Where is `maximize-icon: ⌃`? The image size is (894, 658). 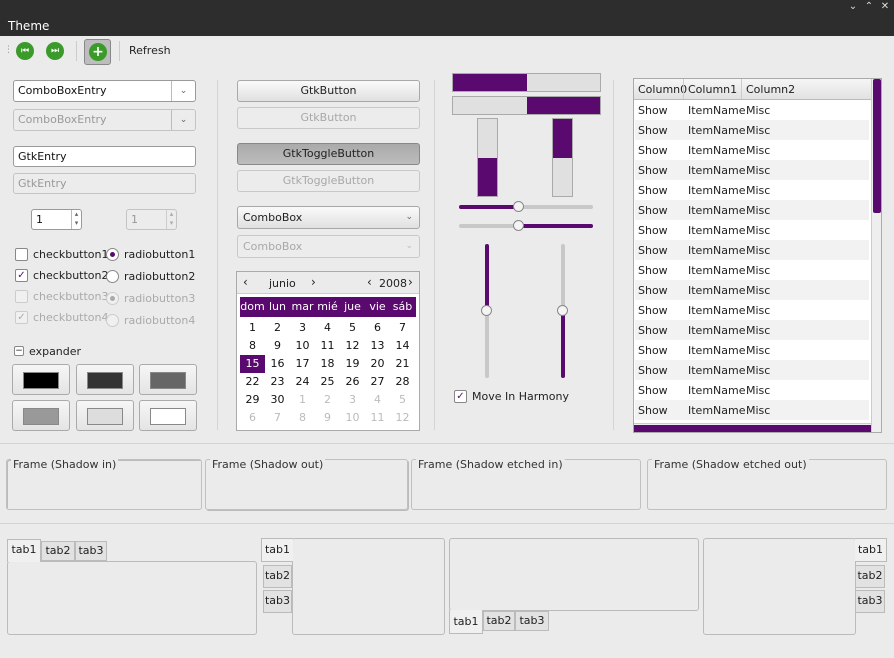 maximize-icon: ⌃ is located at coordinates (869, 6).